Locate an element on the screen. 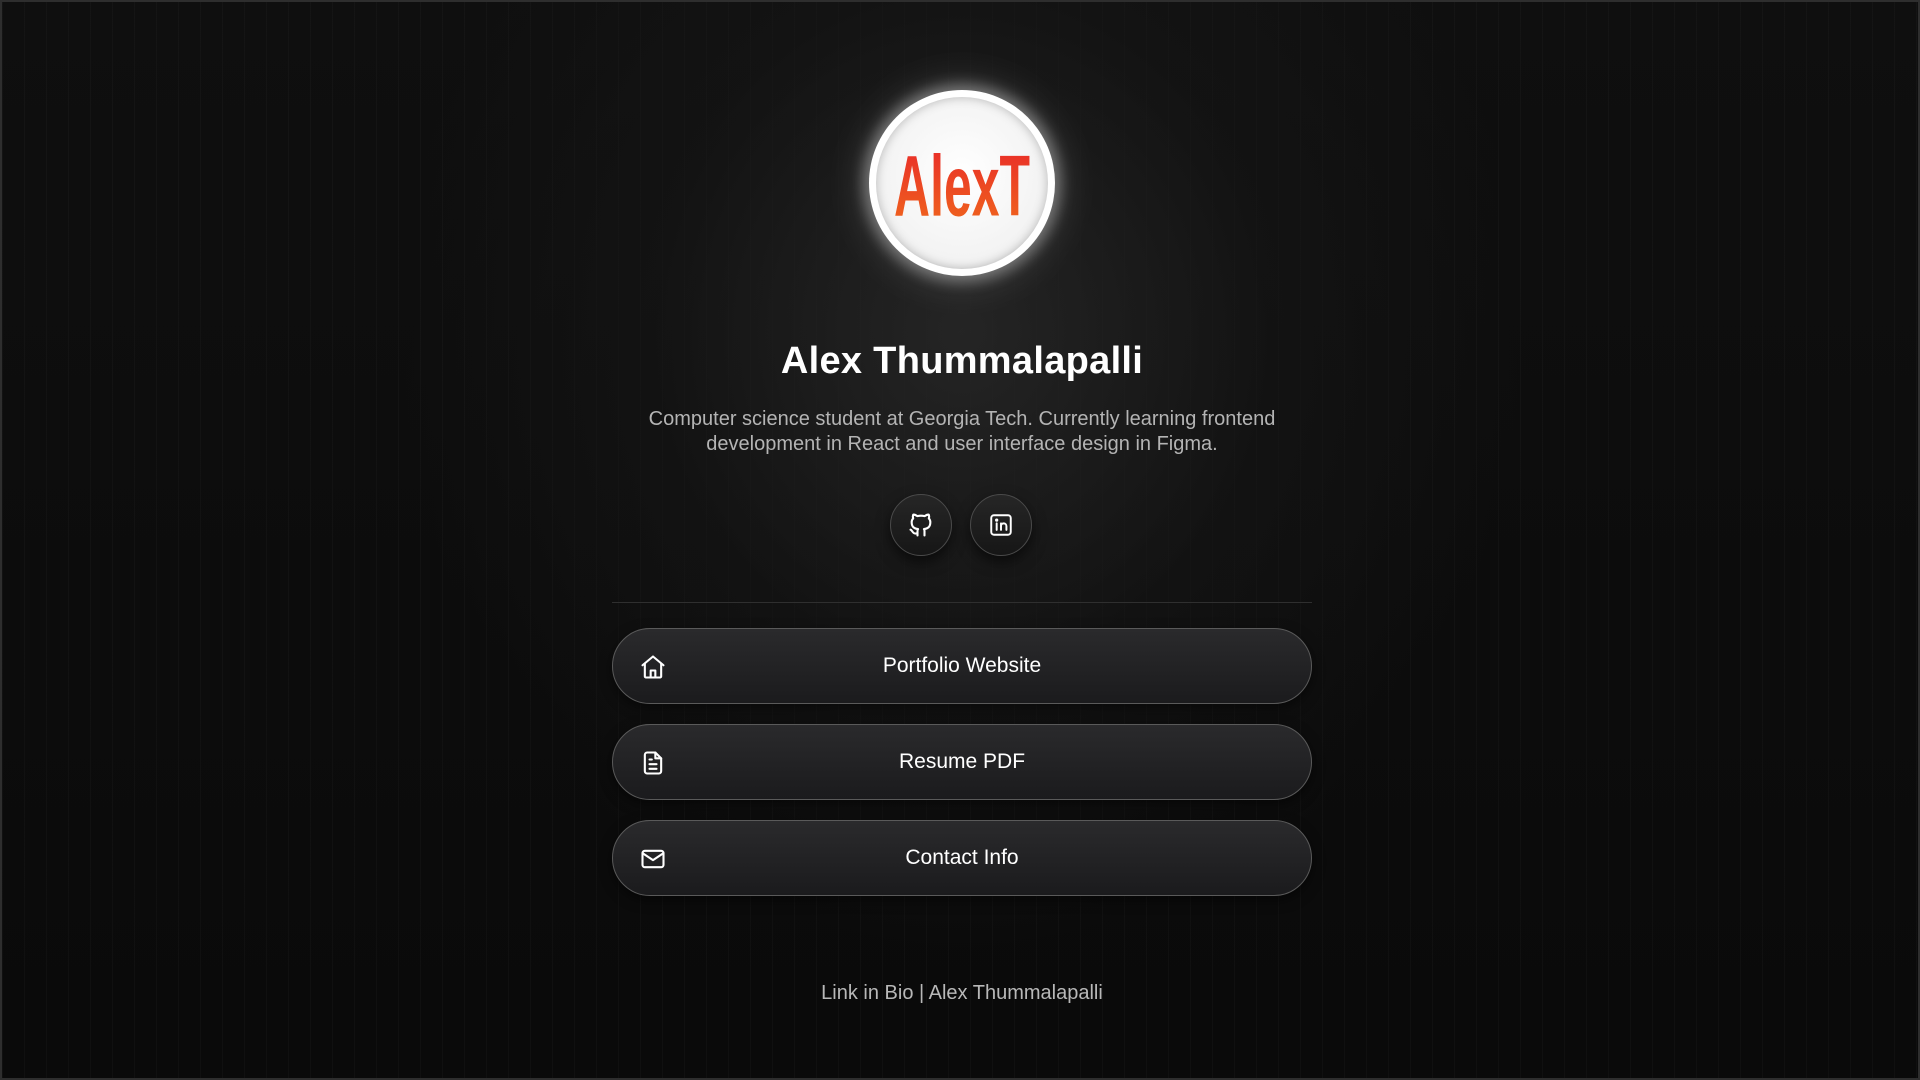  profile-name: Alex Thummalapalli is located at coordinates (962, 361).